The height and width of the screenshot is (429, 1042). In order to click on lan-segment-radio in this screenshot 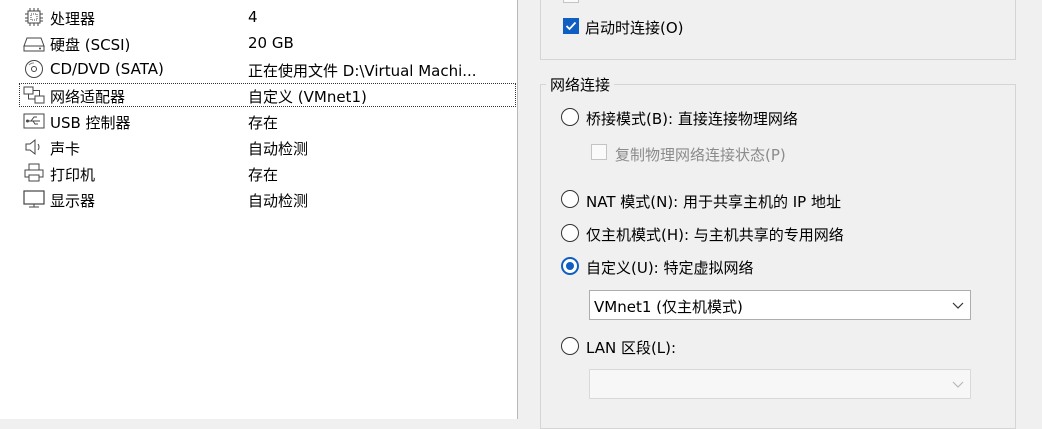, I will do `click(570, 346)`.